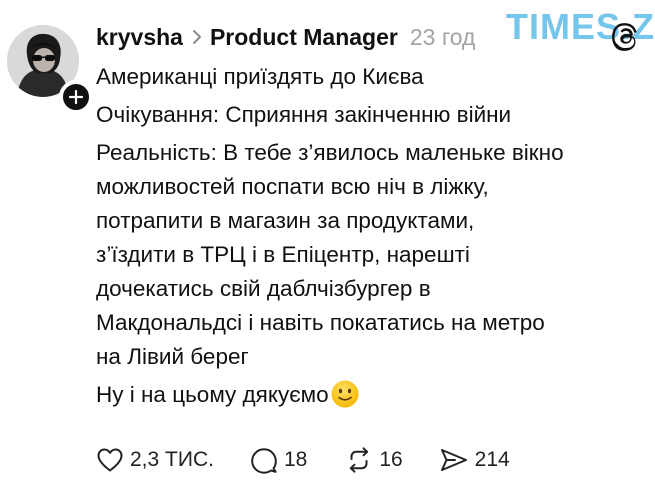 The height and width of the screenshot is (489, 655). Describe the element at coordinates (264, 460) in the screenshot. I see `comment-icon` at that location.